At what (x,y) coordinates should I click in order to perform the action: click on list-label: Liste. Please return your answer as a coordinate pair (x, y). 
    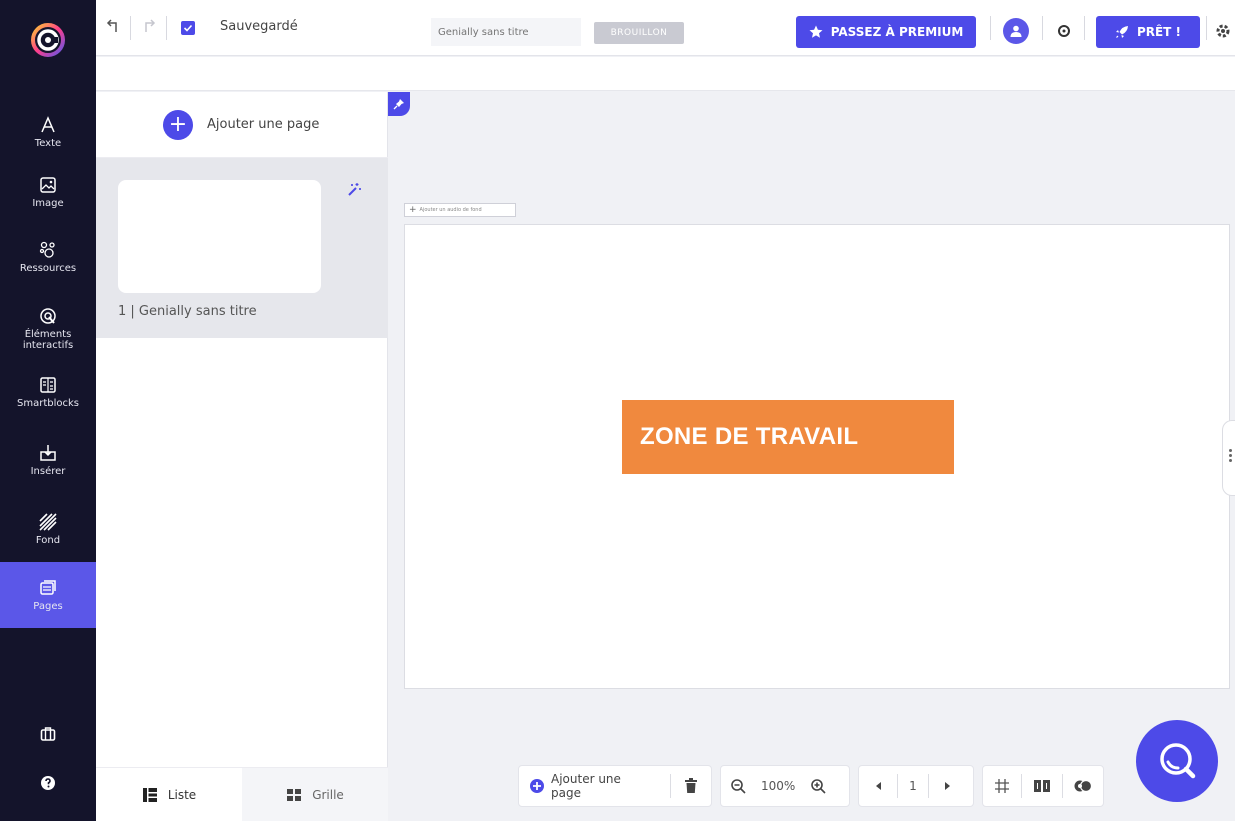
    Looking at the image, I should click on (182, 795).